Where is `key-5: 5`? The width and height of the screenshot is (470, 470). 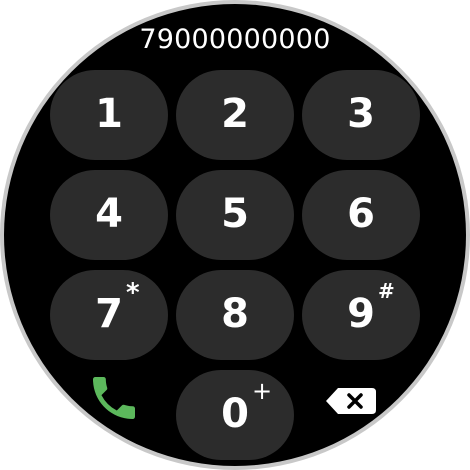 key-5: 5 is located at coordinates (235, 215).